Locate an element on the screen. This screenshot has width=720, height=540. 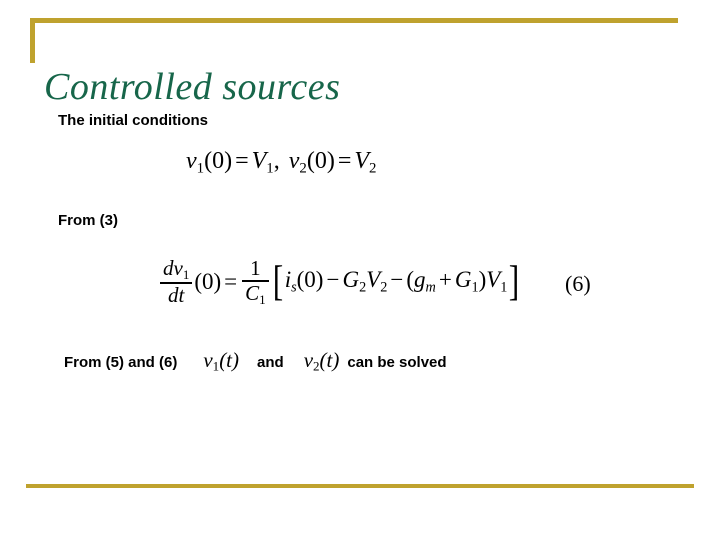
eq6-bracket-body: is(0) − G2V2− (gm + G1)V1 is located at coordinates (396, 281).